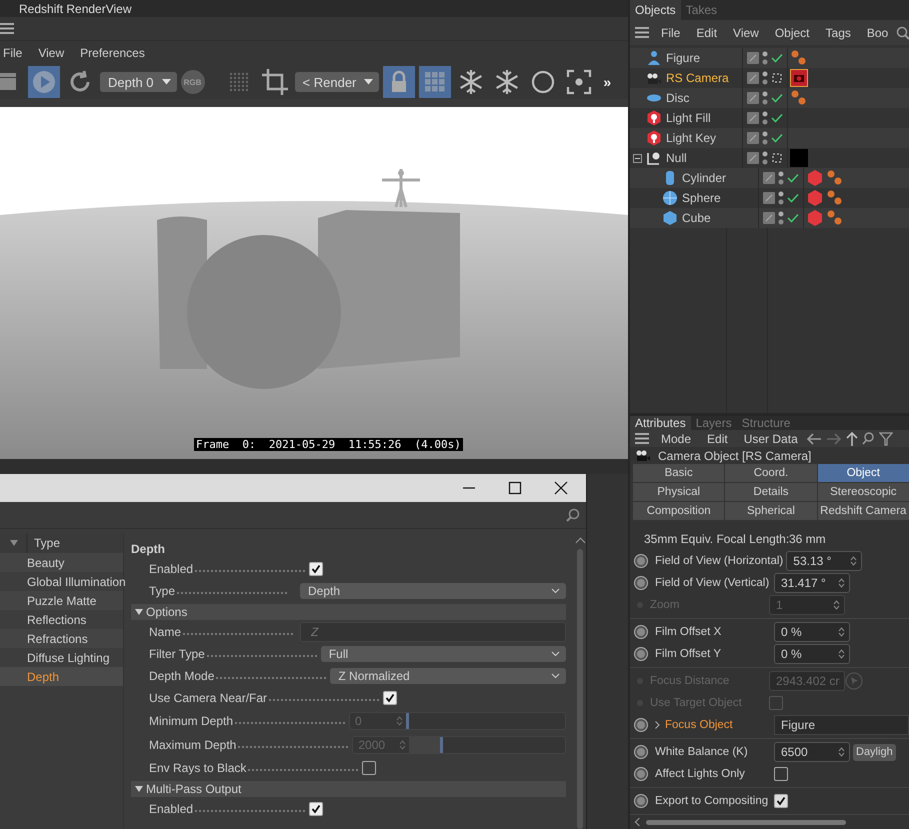 Image resolution: width=909 pixels, height=829 pixels. What do you see at coordinates (637, 158) in the screenshot?
I see `collapse-toggle-icon` at bounding box center [637, 158].